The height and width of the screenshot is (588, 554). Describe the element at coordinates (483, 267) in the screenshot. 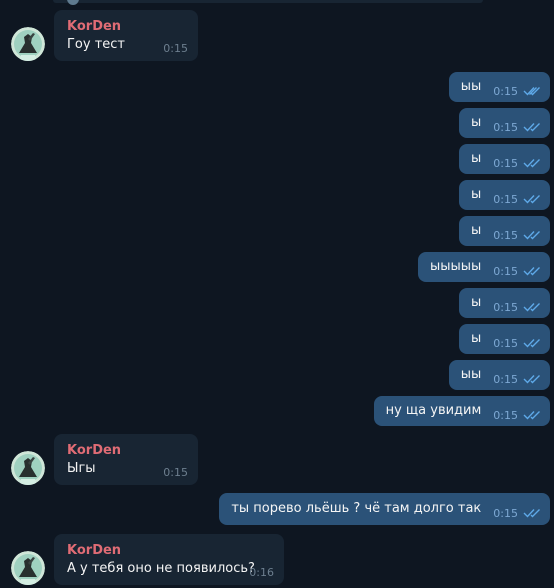

I see `message-bubble-outgoing: ыыыыы 0:15` at that location.